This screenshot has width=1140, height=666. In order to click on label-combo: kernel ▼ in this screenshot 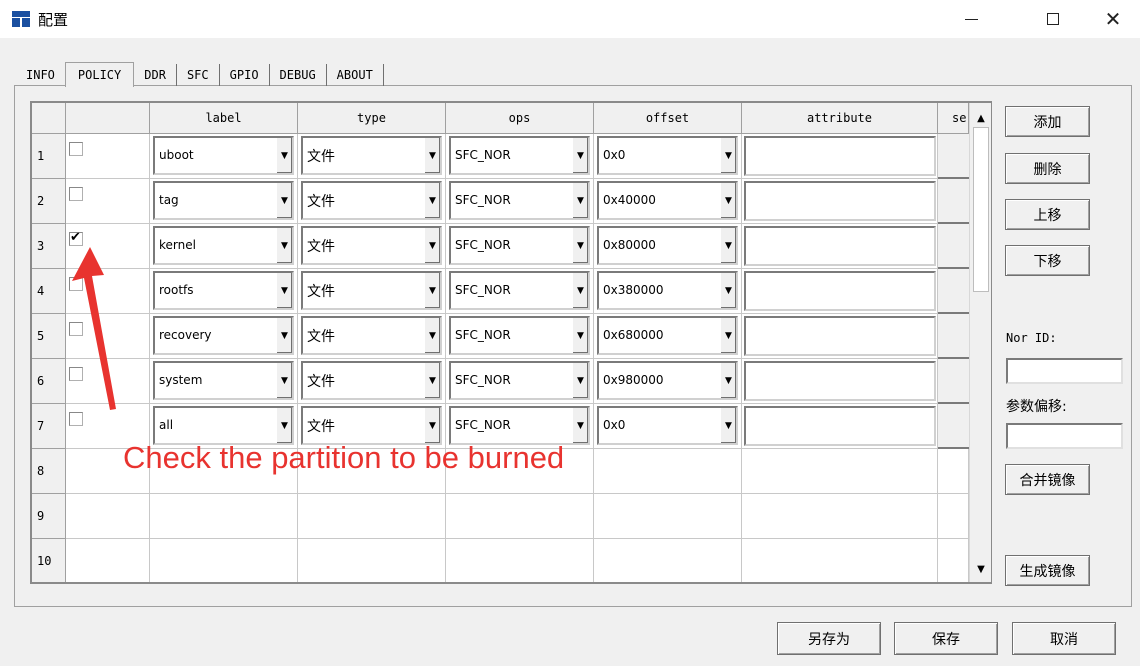, I will do `click(223, 245)`.